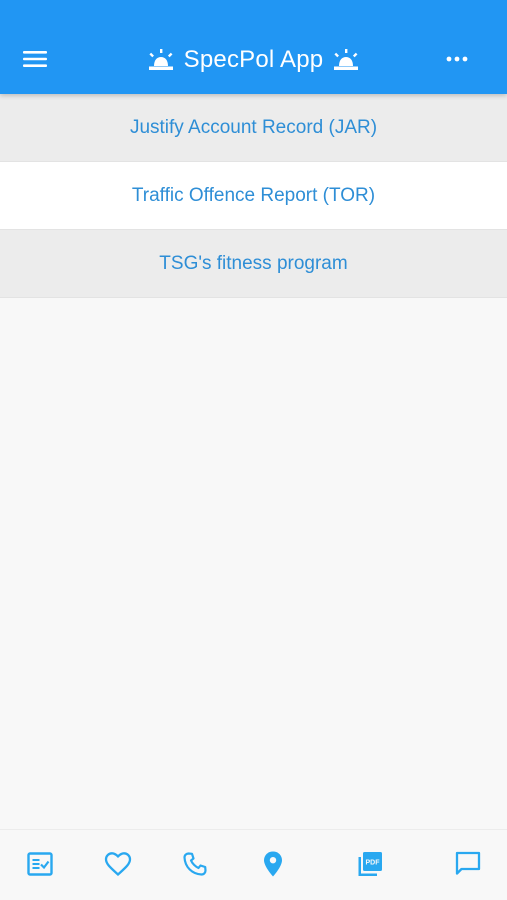 The image size is (507, 900). I want to click on menu-item-tor: Traffic Offence Report (TOR), so click(253, 196).